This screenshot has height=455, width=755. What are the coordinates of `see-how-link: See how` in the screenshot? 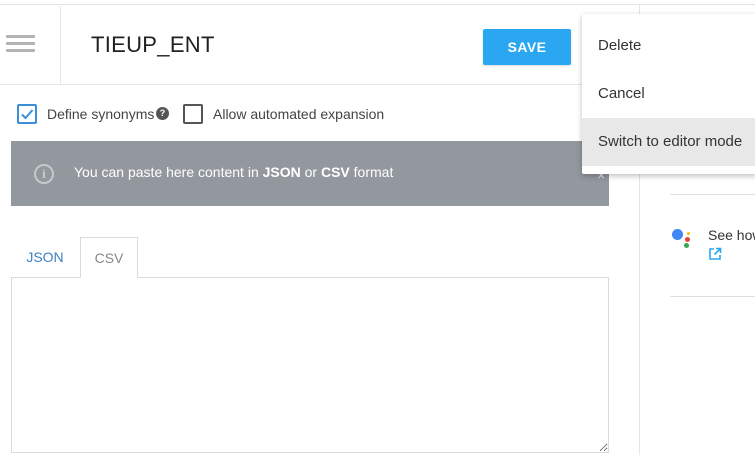 It's located at (731, 235).